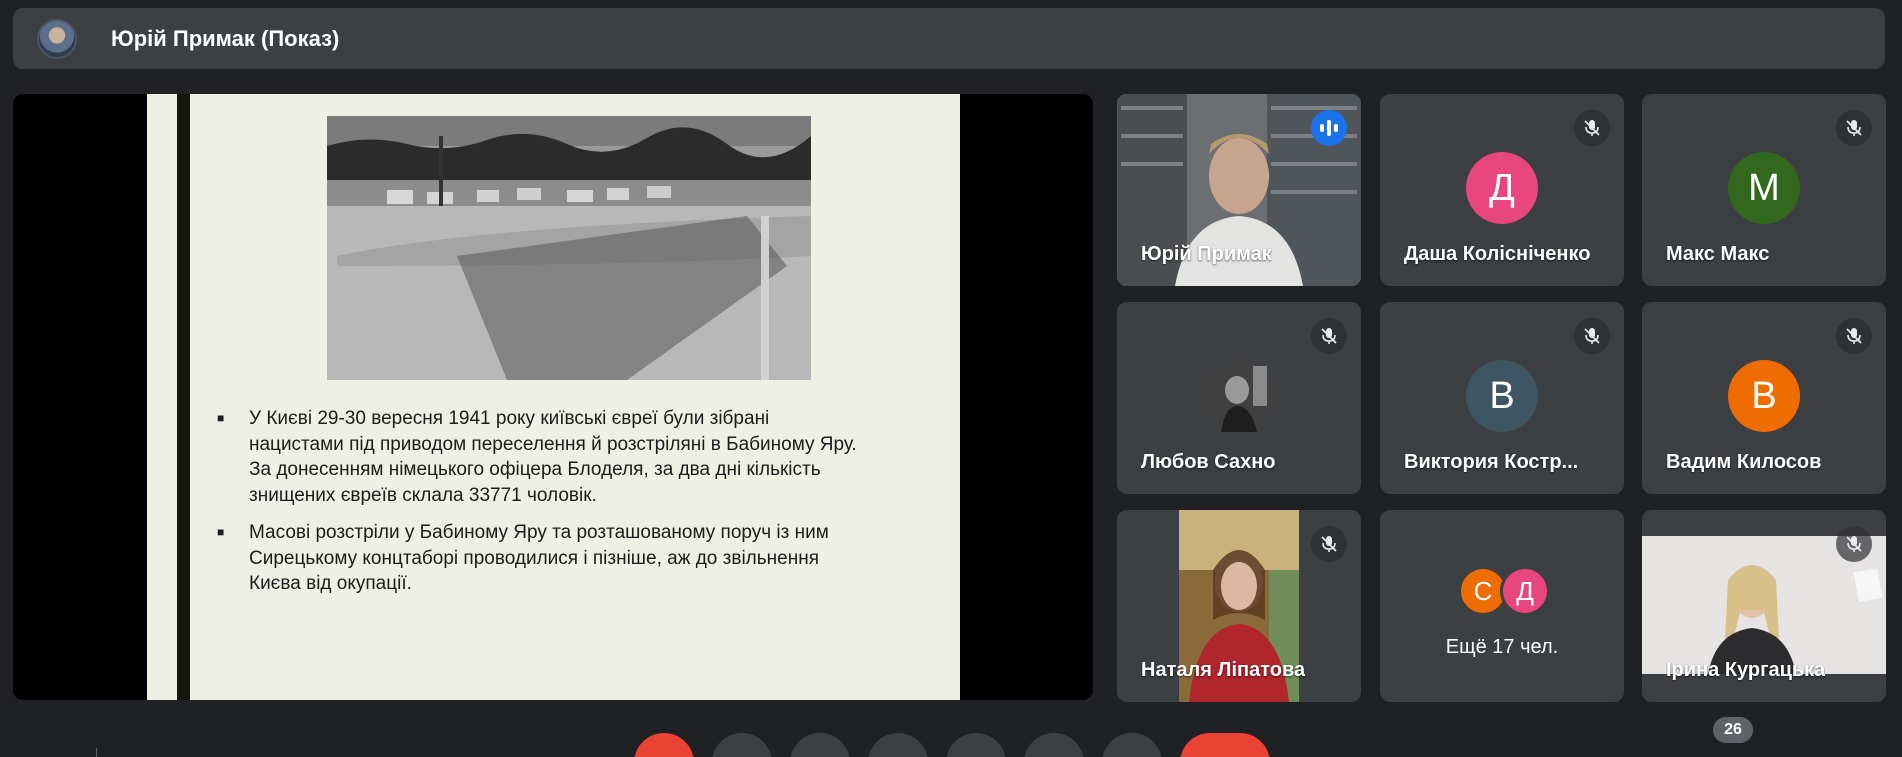 The width and height of the screenshot is (1902, 757). I want to click on bottom-divider, so click(96, 752).